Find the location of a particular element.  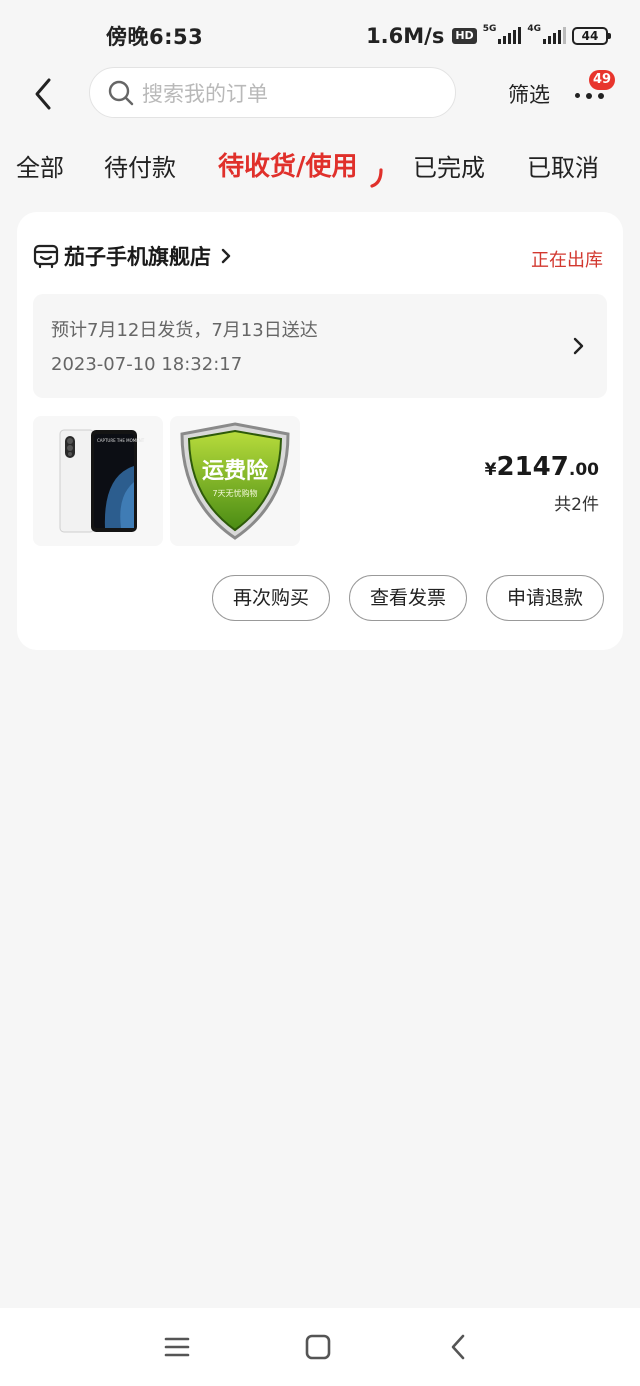

tab-cancelled: 已取消 is located at coordinates (563, 165).